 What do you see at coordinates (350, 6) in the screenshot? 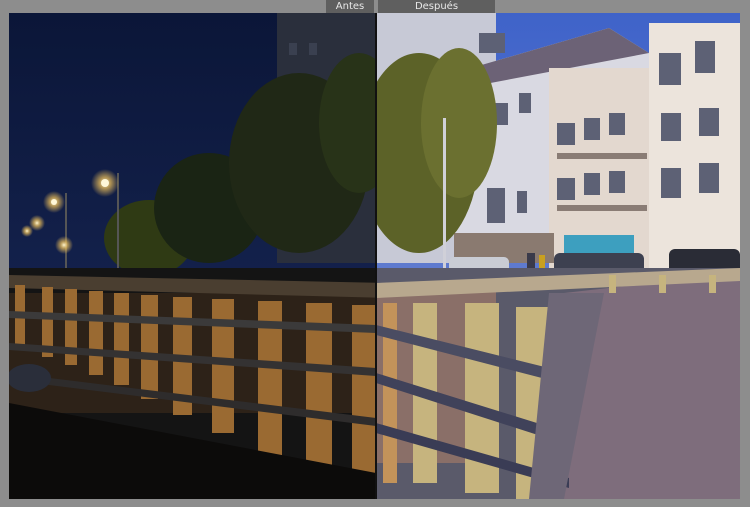
I see `before-label: Antes` at bounding box center [350, 6].